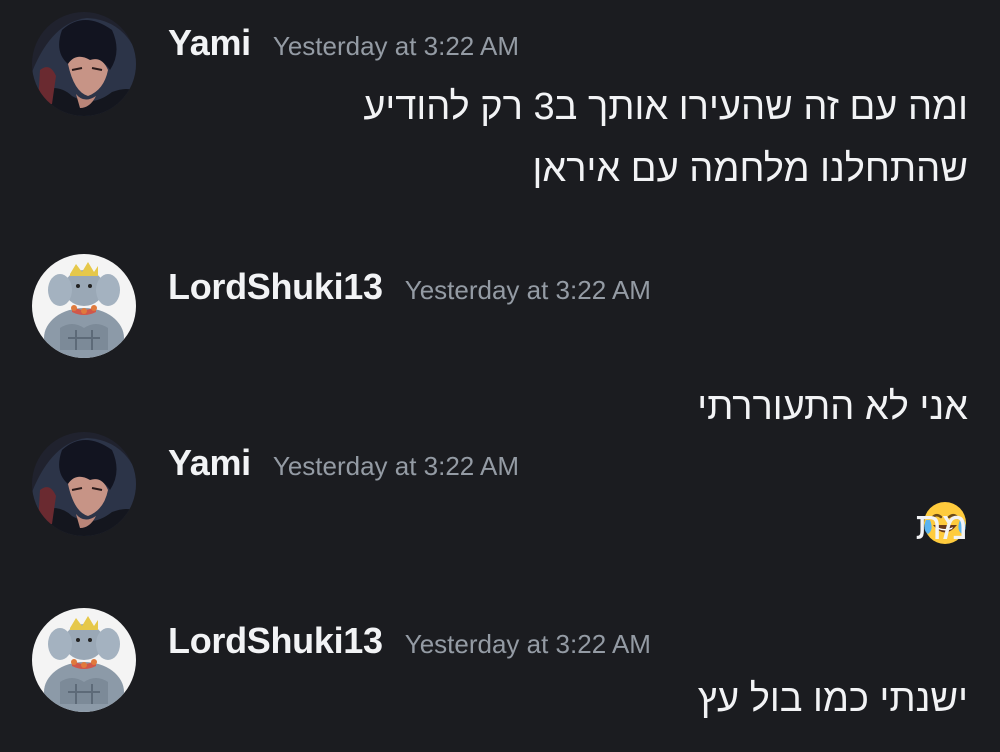 The width and height of the screenshot is (1000, 752). What do you see at coordinates (832, 699) in the screenshot?
I see `message-text: ישנתי כמו בול עץ` at bounding box center [832, 699].